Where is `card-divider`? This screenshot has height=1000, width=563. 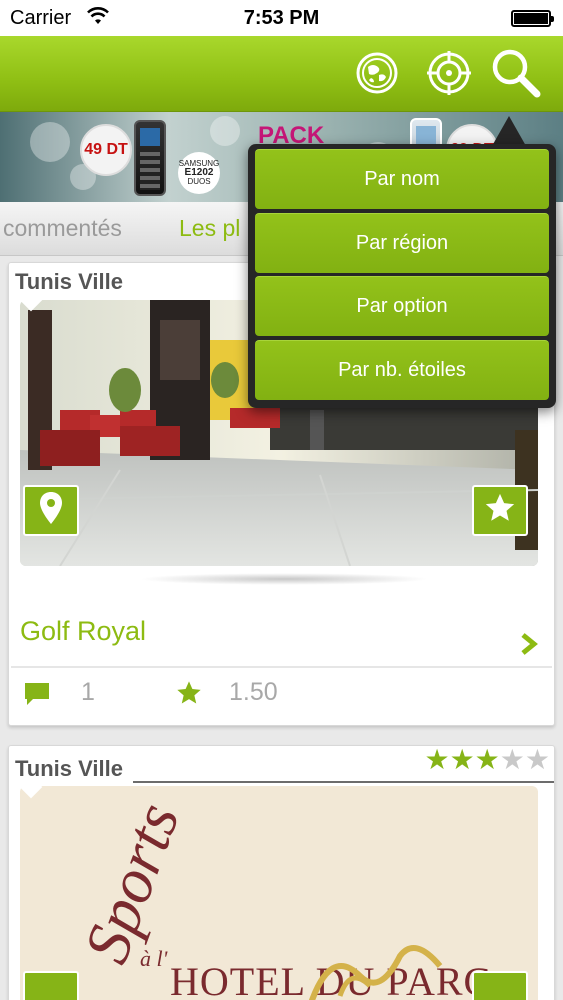 card-divider is located at coordinates (281, 667).